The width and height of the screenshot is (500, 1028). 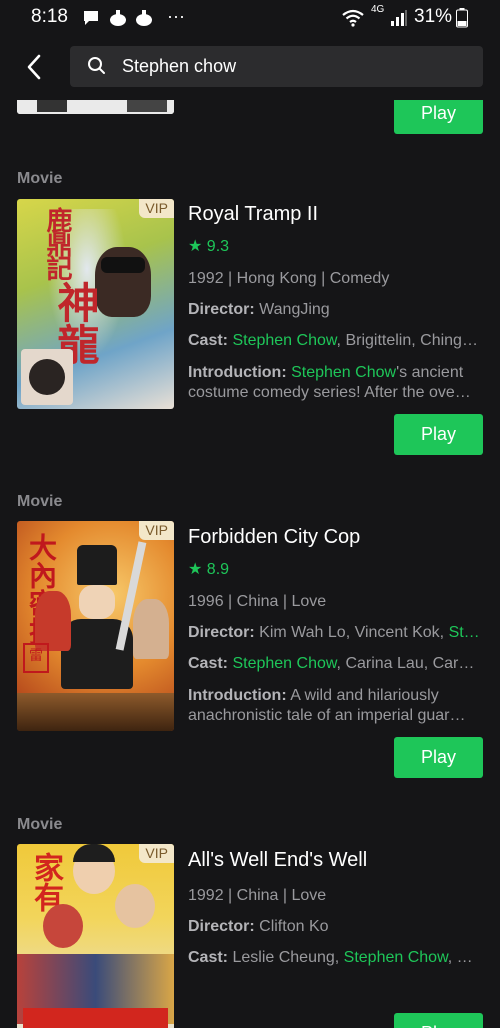 What do you see at coordinates (288, 957) in the screenshot?
I see `cast-value: Leslie Cheung,` at bounding box center [288, 957].